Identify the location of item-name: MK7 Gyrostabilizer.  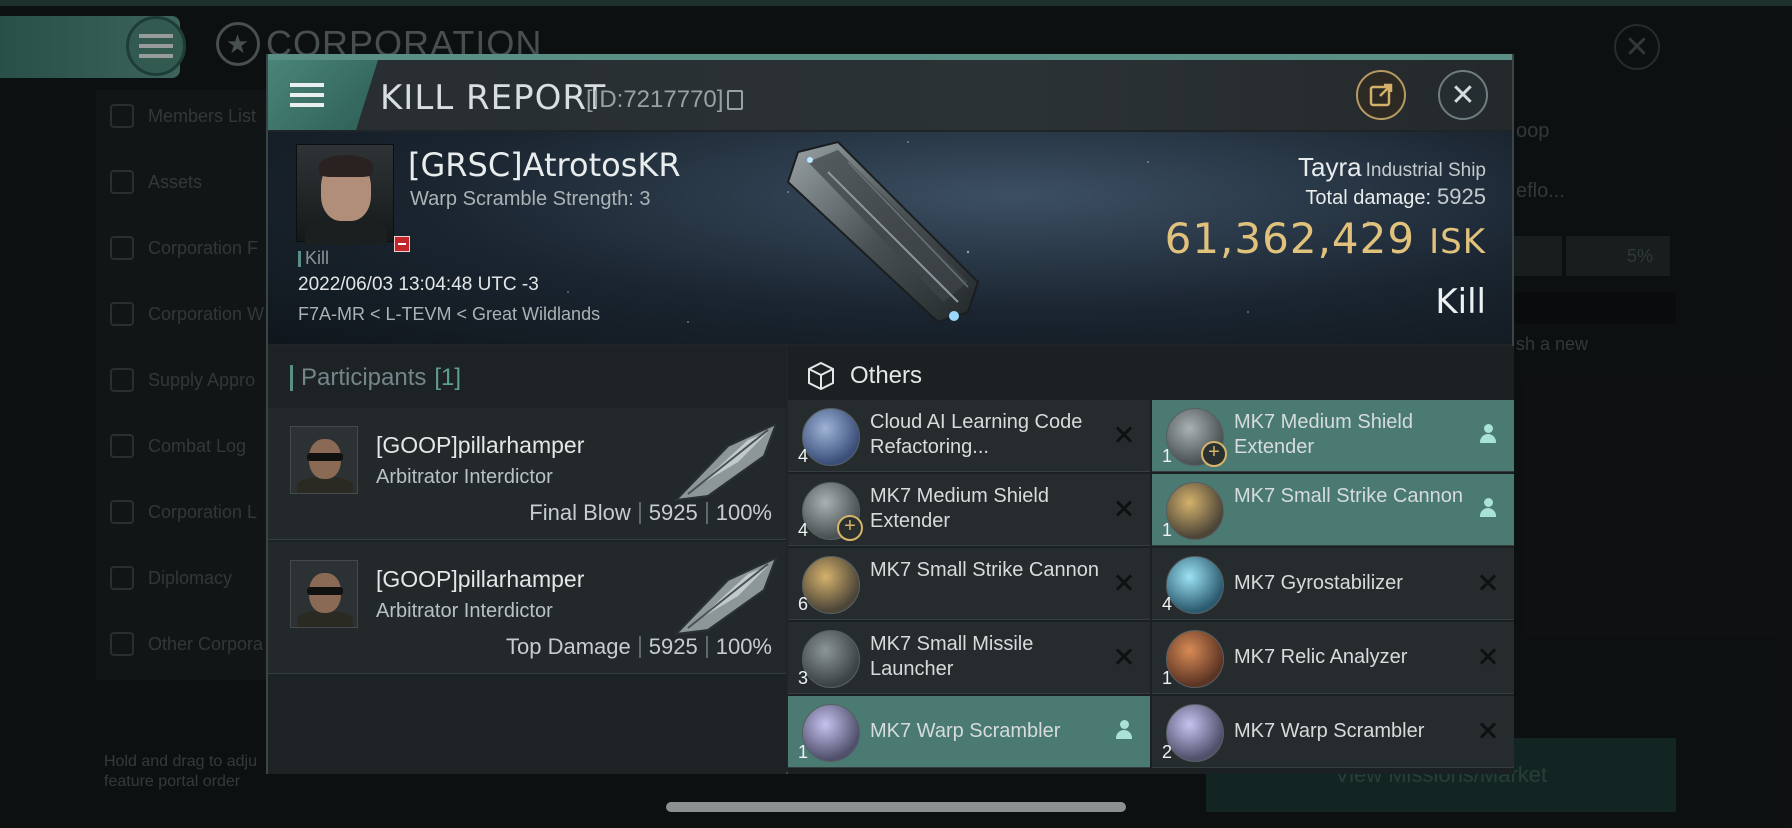
(1318, 583).